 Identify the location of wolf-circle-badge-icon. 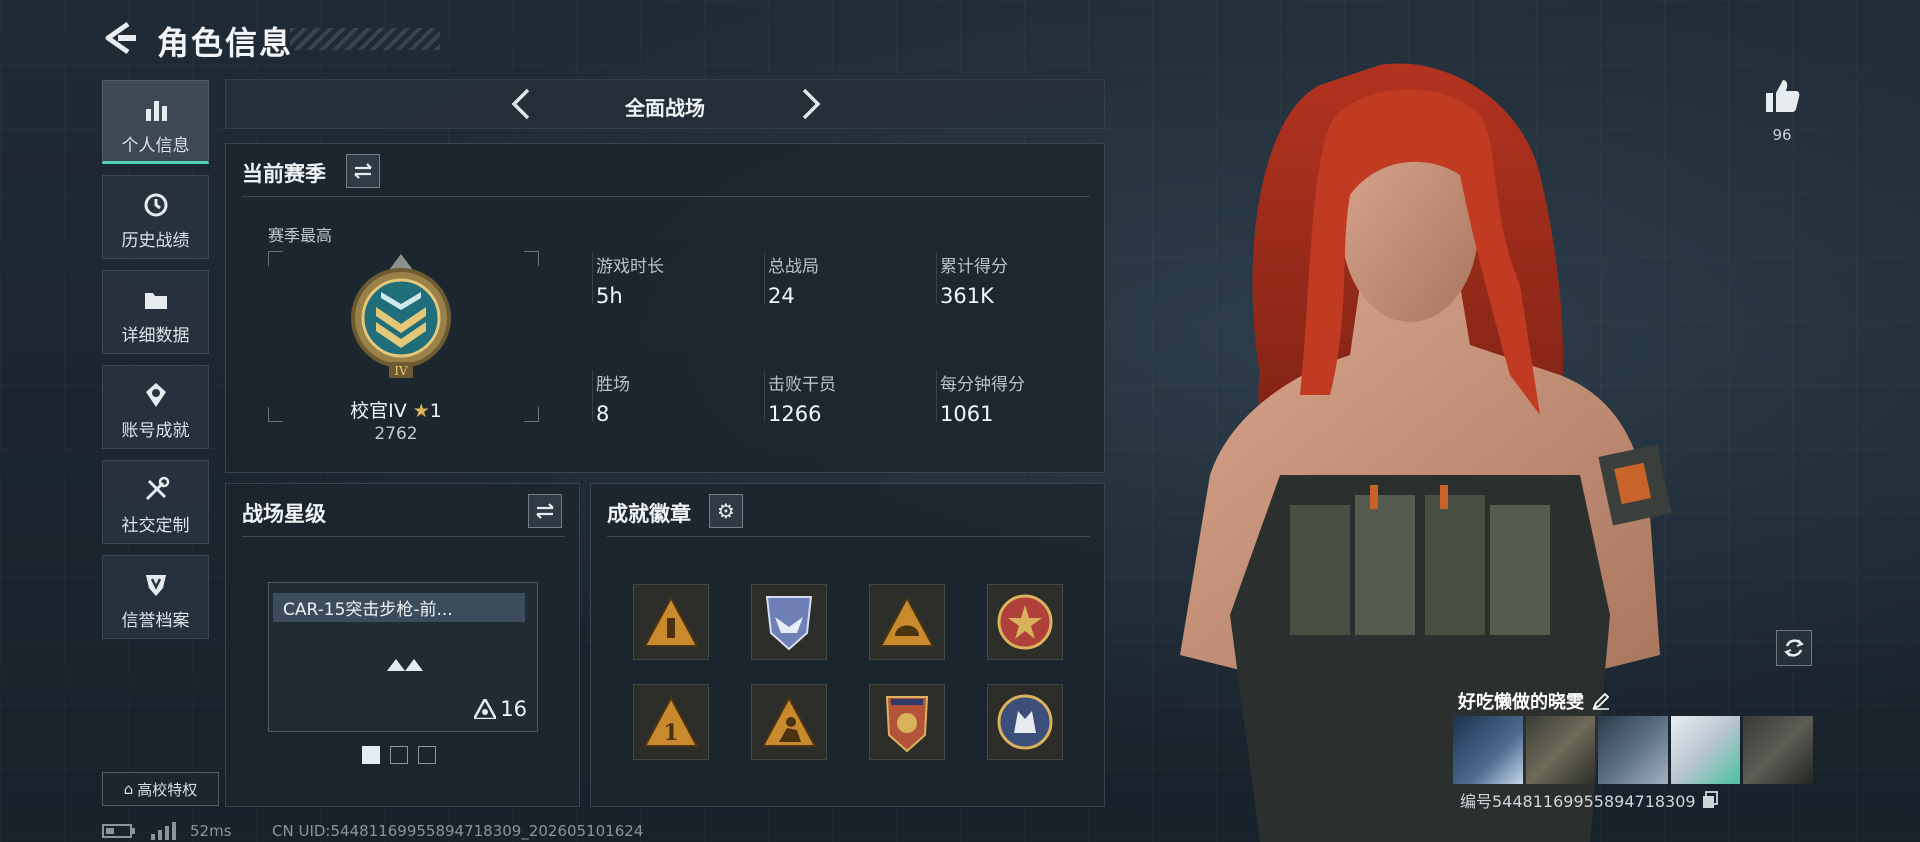
(1025, 722).